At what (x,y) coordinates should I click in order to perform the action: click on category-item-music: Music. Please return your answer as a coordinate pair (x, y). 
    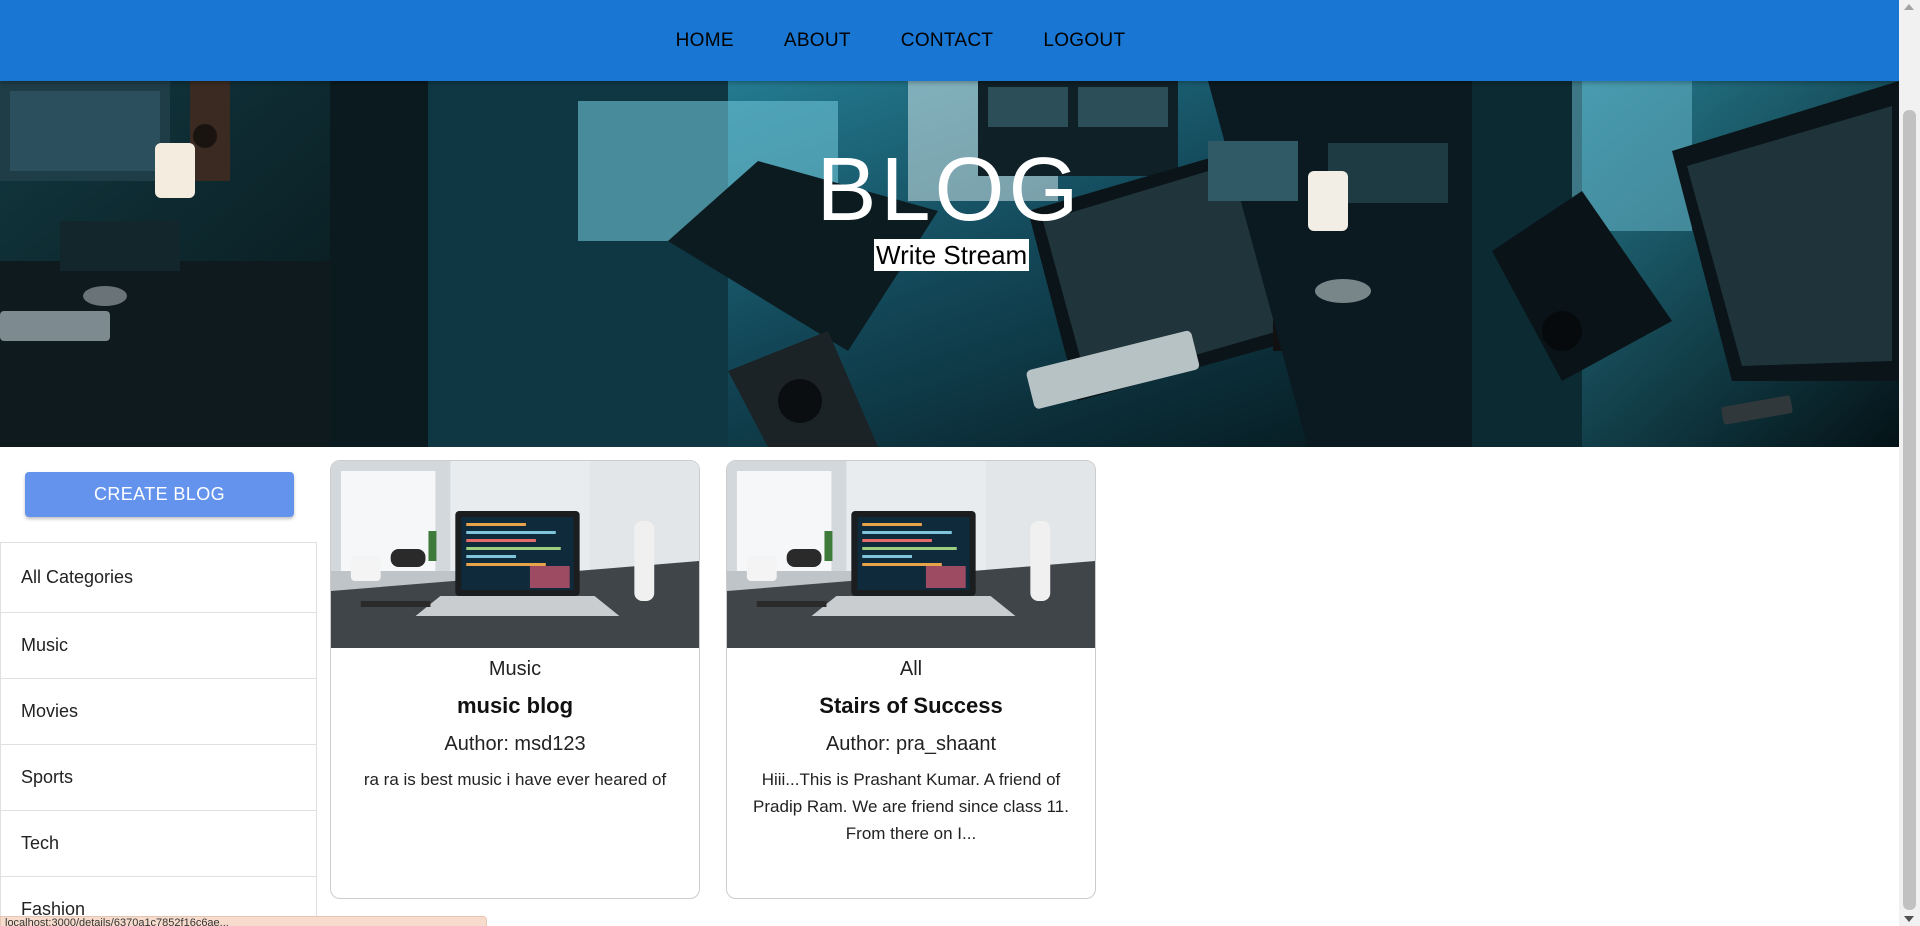
    Looking at the image, I should click on (158, 646).